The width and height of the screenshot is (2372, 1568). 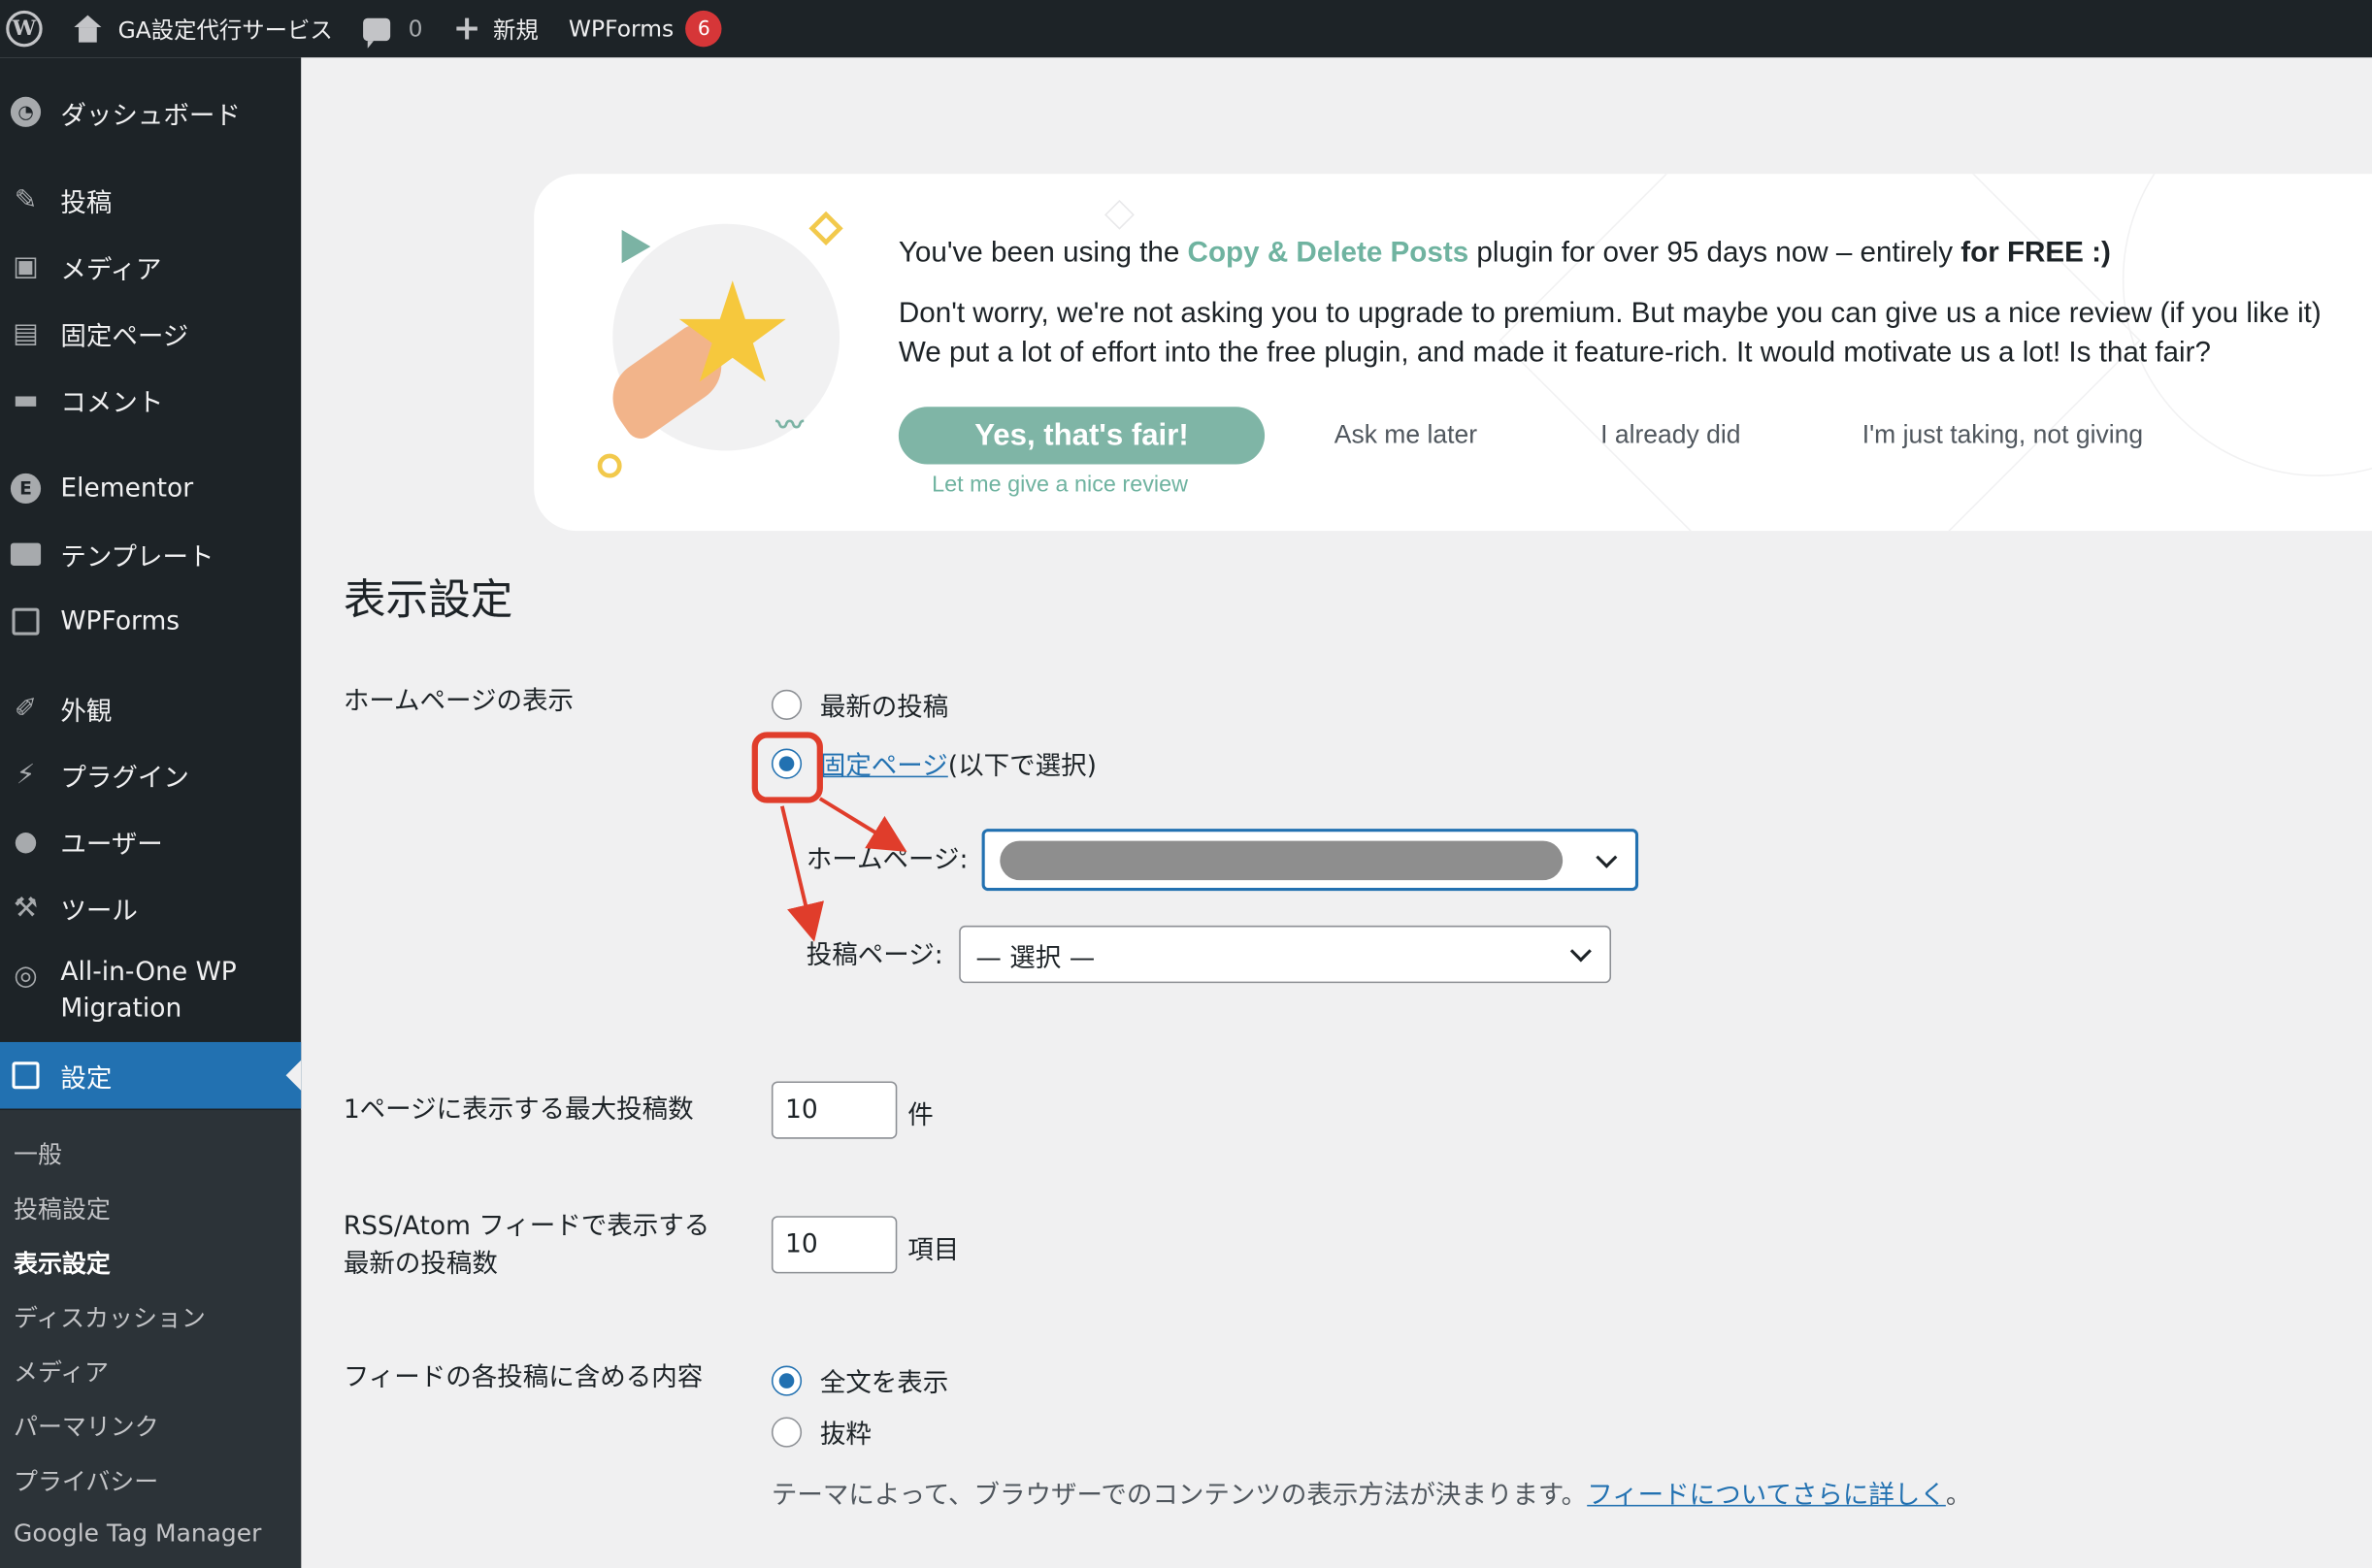 I want to click on latest-posts-option: 最新の投稿, so click(x=860, y=704).